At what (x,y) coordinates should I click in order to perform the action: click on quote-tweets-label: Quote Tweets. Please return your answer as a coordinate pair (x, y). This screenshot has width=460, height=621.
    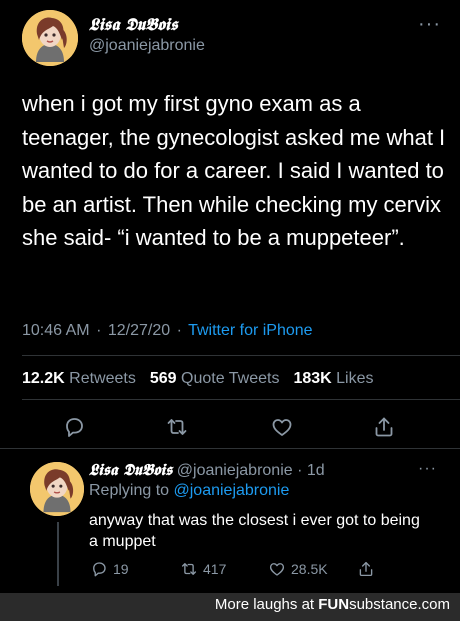
    Looking at the image, I should click on (230, 378).